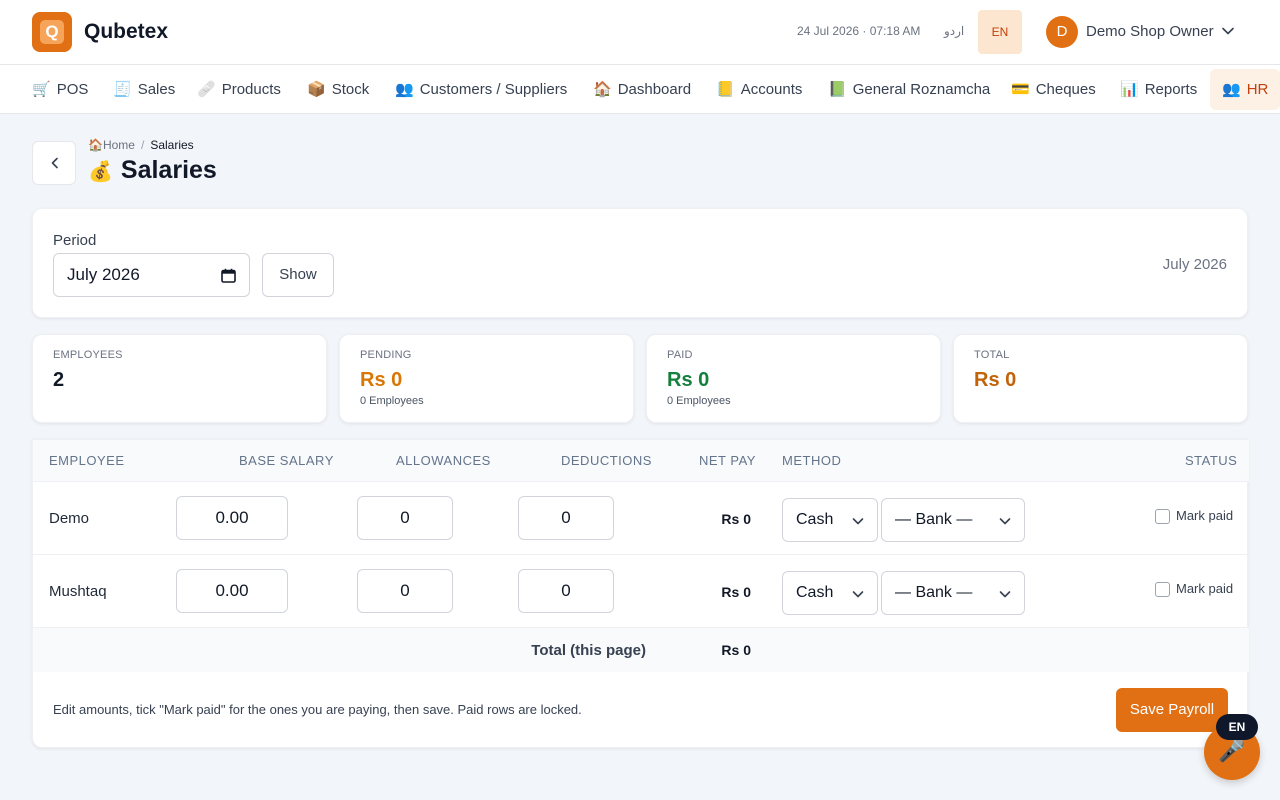 This screenshot has height=800, width=1280. I want to click on package-icon: 📦, so click(316, 89).